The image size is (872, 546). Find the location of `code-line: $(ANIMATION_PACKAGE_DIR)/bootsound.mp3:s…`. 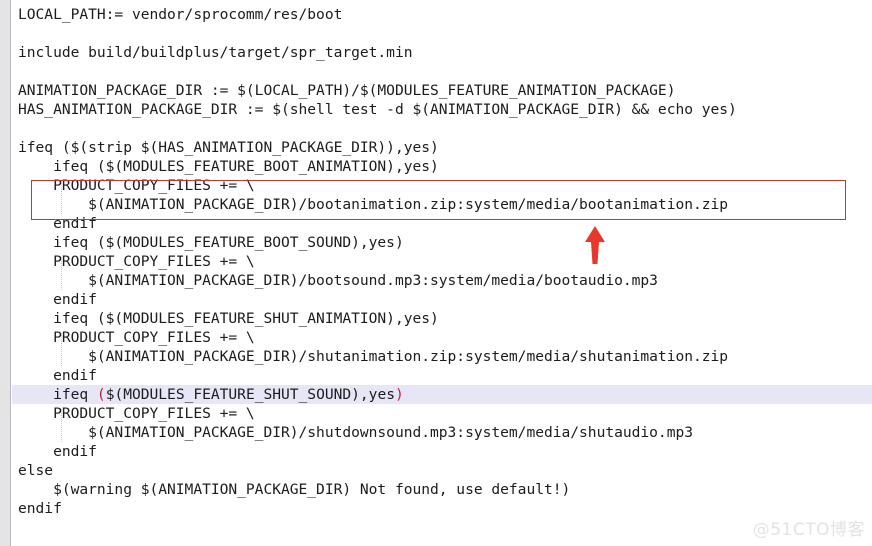

code-line: $(ANIMATION_PACKAGE_DIR)/bootsound.mp3:s… is located at coordinates (335, 280).